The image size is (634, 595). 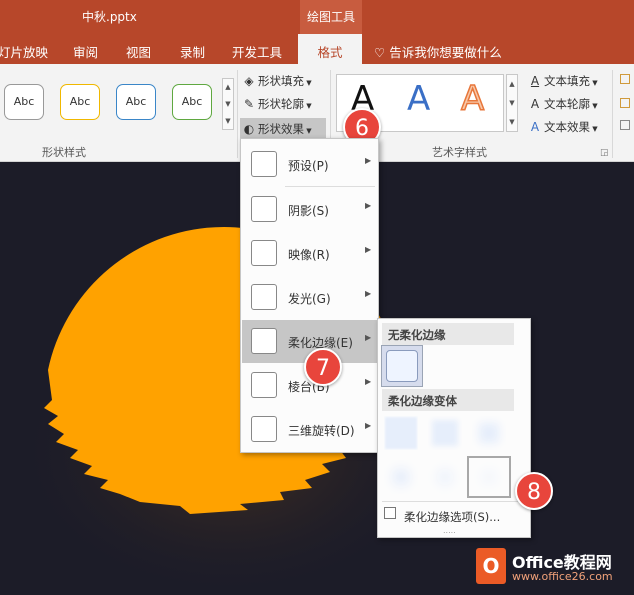 What do you see at coordinates (567, 81) in the screenshot?
I see `text-fill-label: 文本填充` at bounding box center [567, 81].